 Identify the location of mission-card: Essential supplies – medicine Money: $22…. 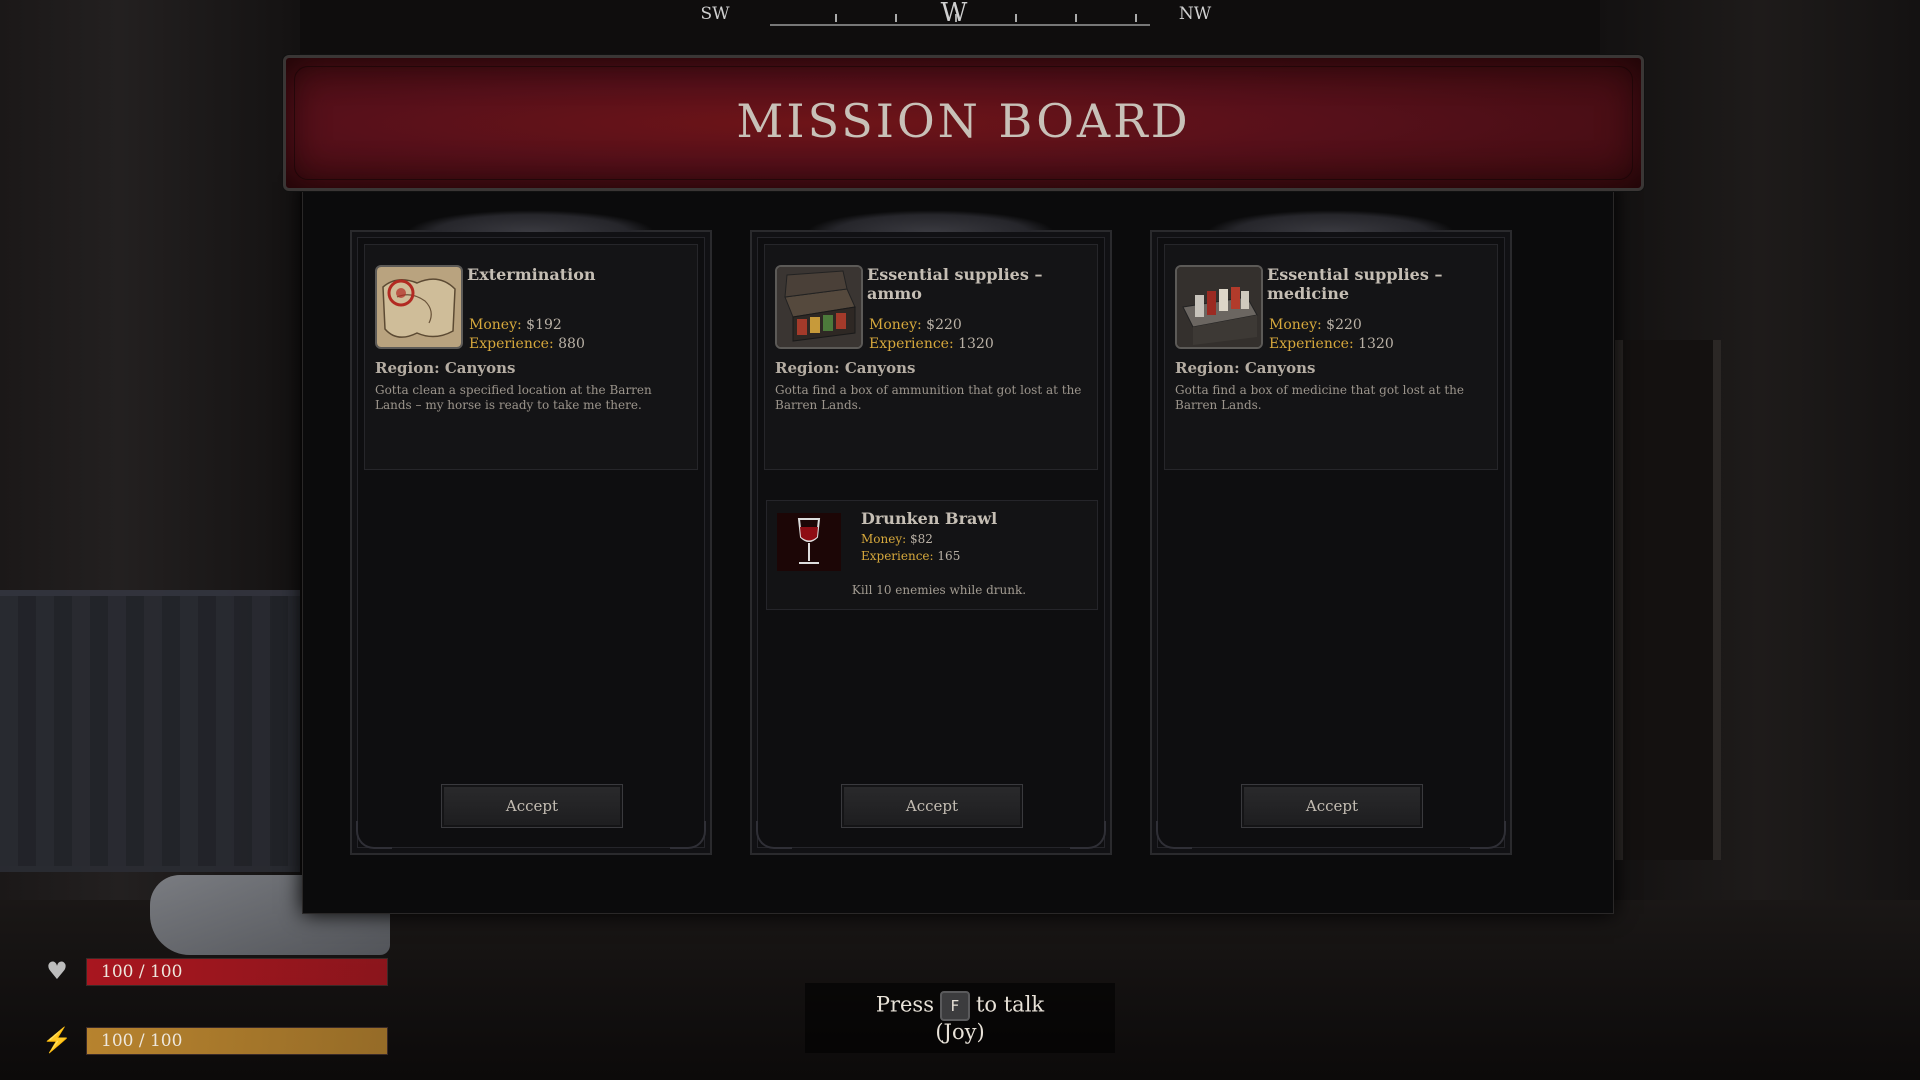
(1331, 357).